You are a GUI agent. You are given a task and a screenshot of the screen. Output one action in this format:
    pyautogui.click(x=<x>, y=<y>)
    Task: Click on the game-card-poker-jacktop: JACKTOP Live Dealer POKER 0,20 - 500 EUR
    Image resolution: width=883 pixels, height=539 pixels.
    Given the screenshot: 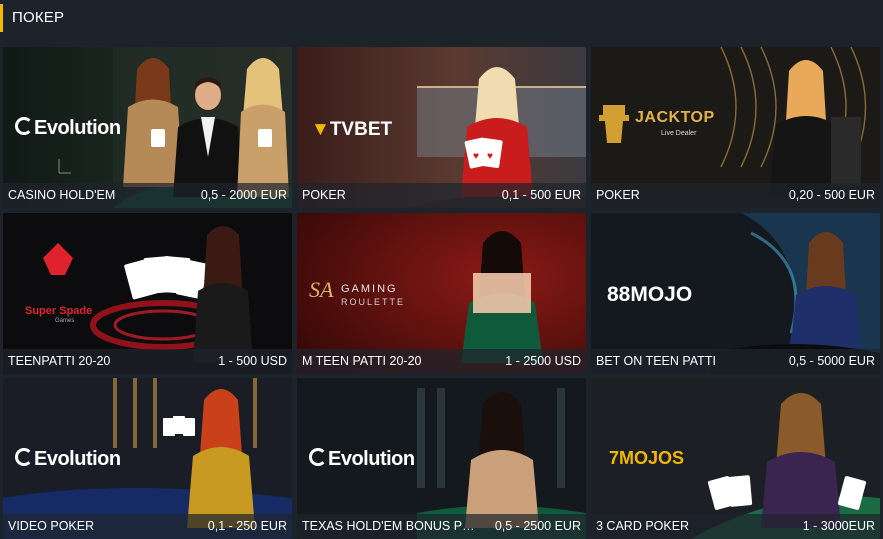 What is the action you would take?
    pyautogui.click(x=735, y=127)
    